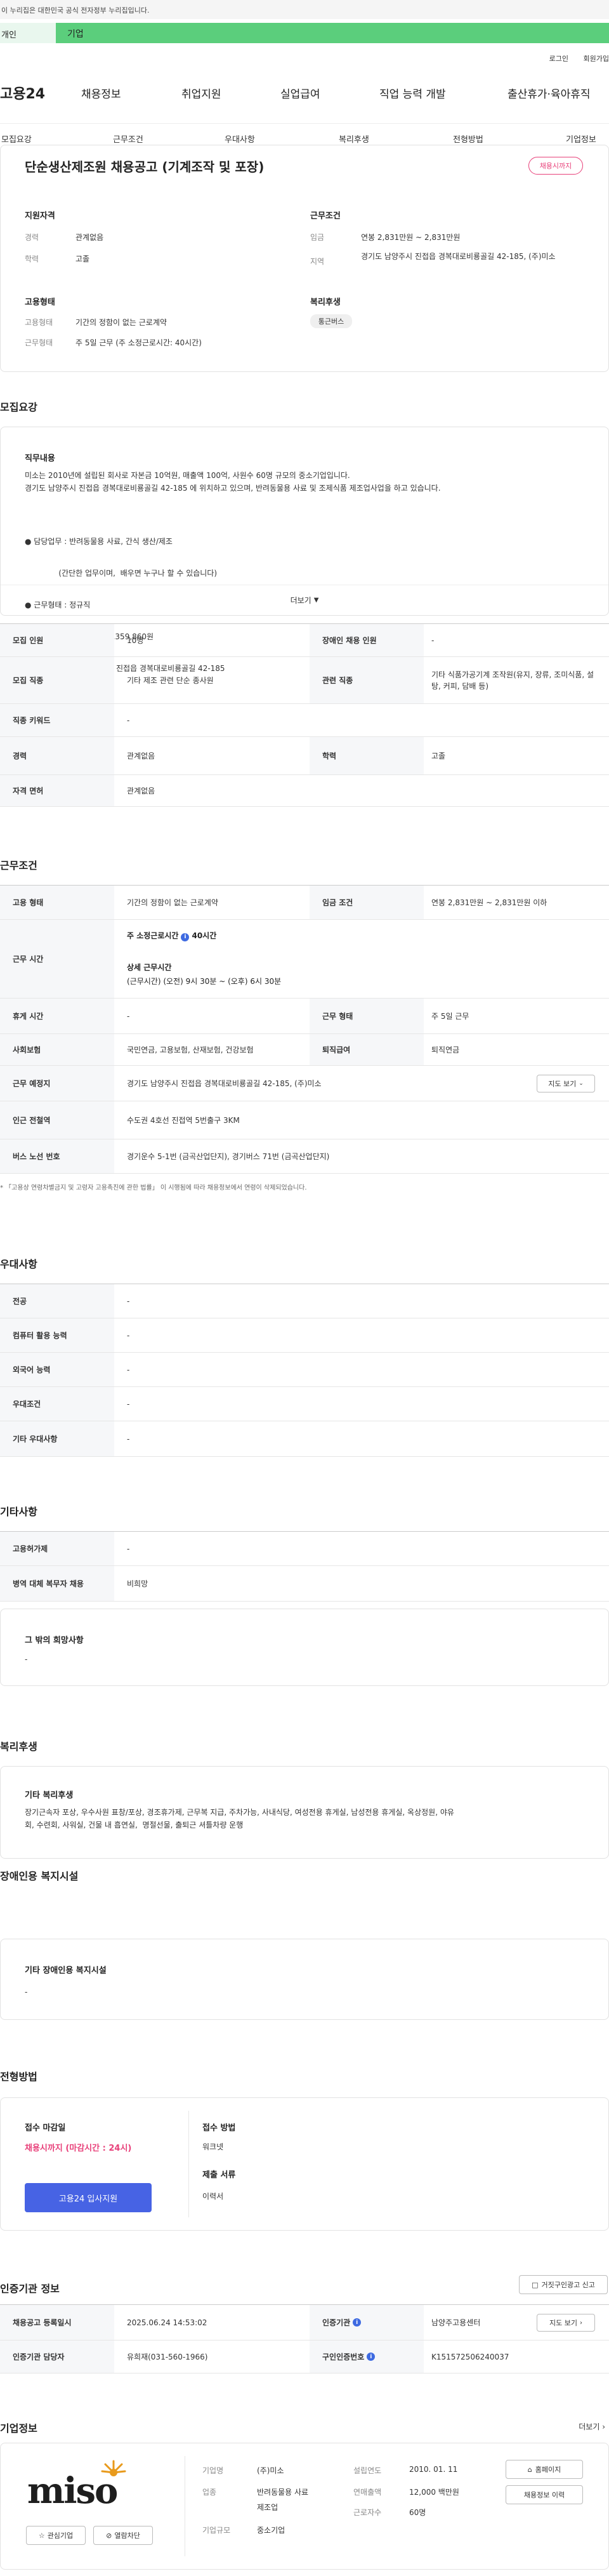 This screenshot has height=2576, width=609. Describe the element at coordinates (18, 407) in the screenshot. I see `recruit-section-title: 모집요강` at that location.